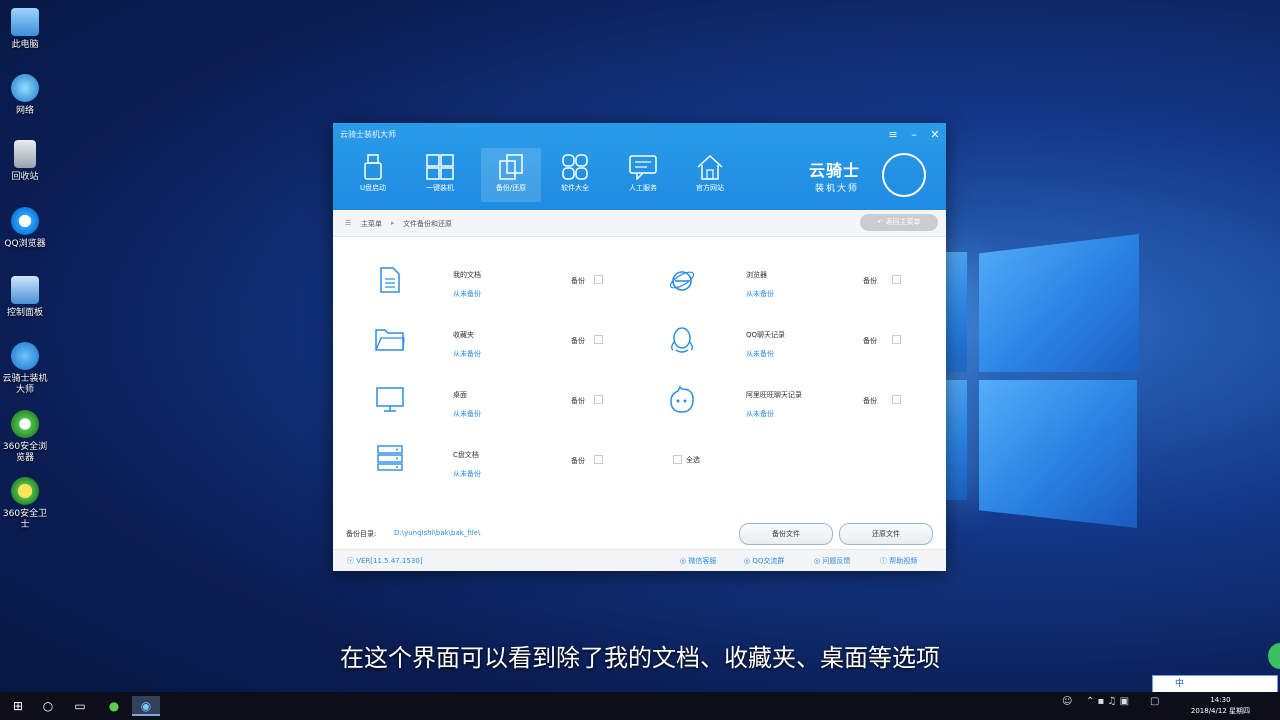  Describe the element at coordinates (682, 399) in the screenshot. I see `wangwang-icon` at that location.